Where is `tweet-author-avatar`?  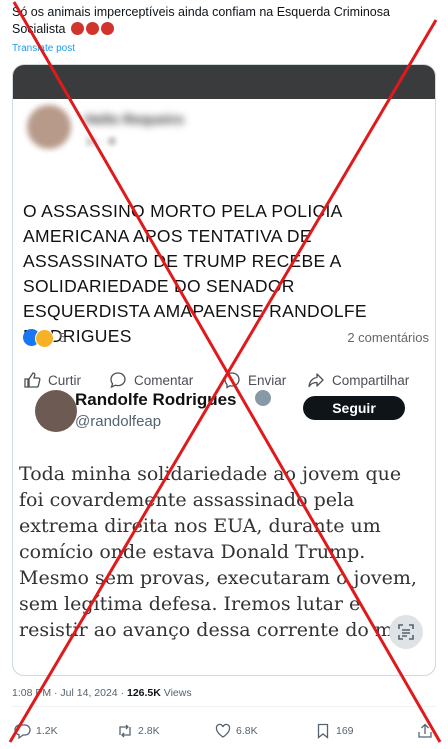
tweet-author-avatar is located at coordinates (56, 411).